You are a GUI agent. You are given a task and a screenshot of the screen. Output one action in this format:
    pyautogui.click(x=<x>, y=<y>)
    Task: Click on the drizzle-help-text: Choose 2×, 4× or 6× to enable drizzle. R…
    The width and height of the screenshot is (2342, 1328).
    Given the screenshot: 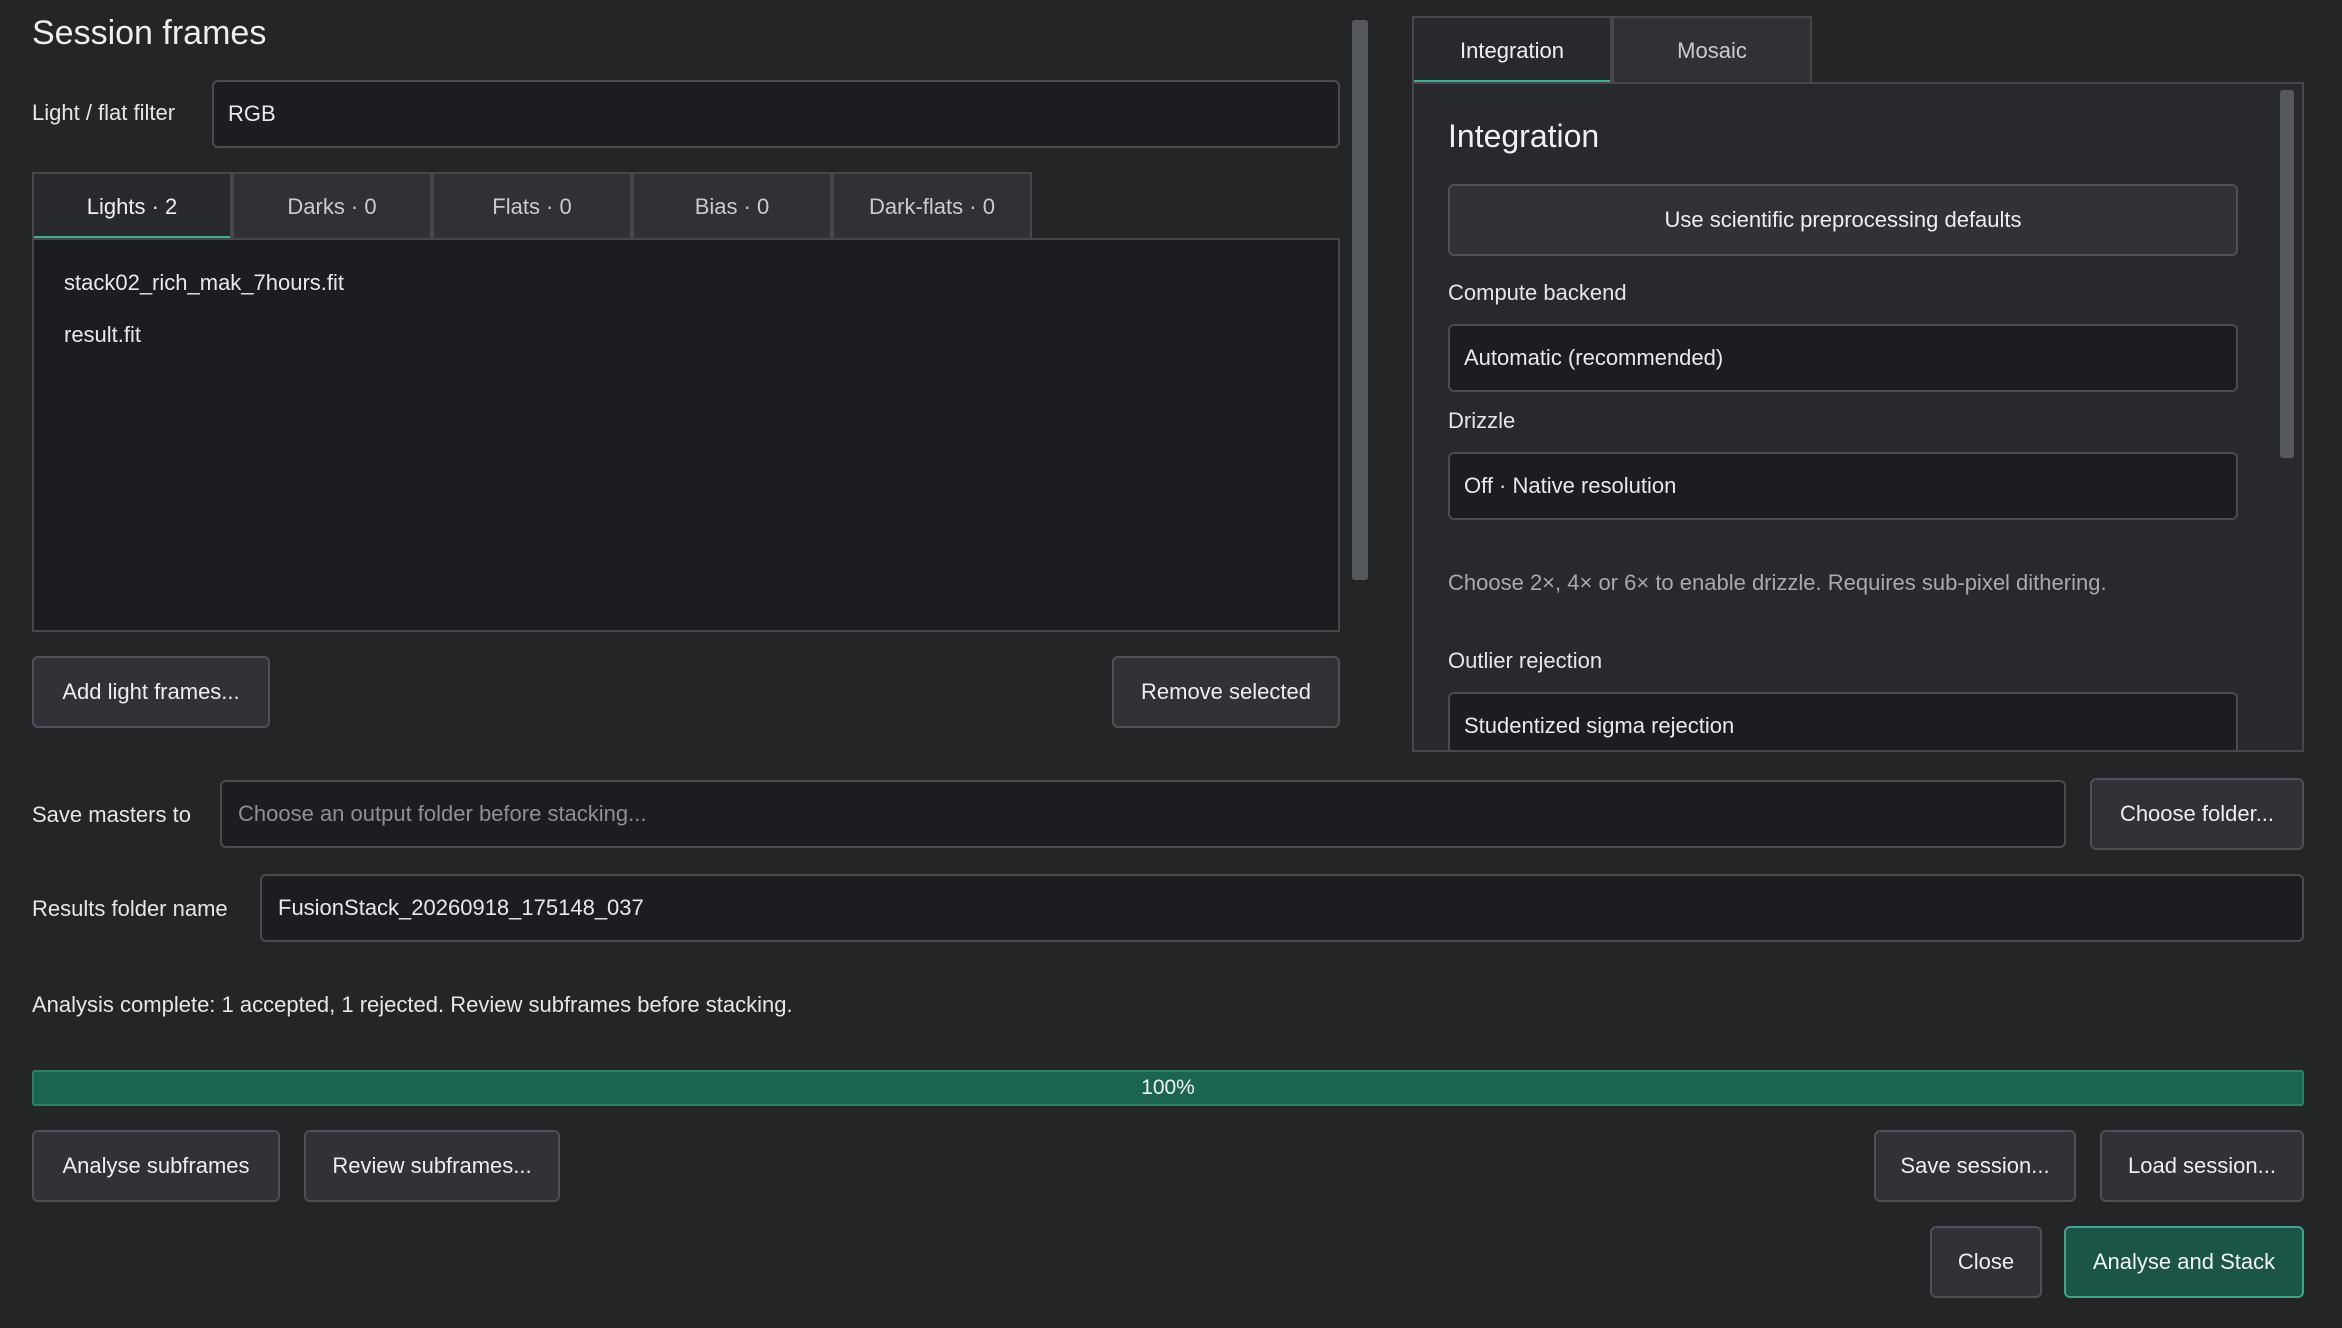 What is the action you would take?
    pyautogui.click(x=1777, y=582)
    